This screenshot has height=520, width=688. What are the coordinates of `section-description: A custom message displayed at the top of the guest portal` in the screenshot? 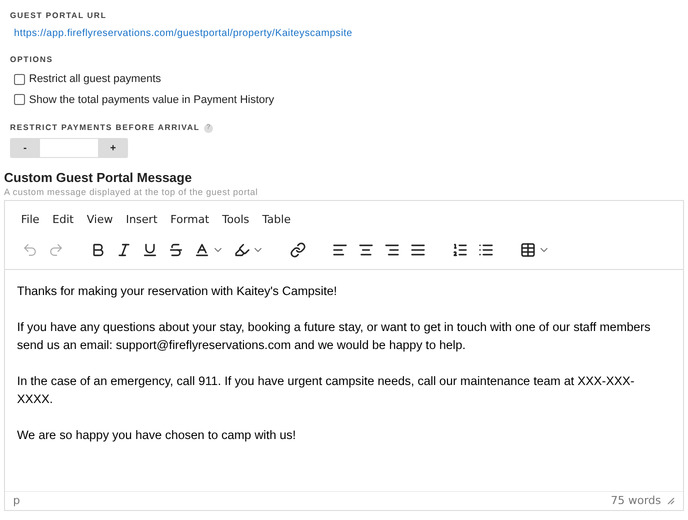 It's located at (131, 192).